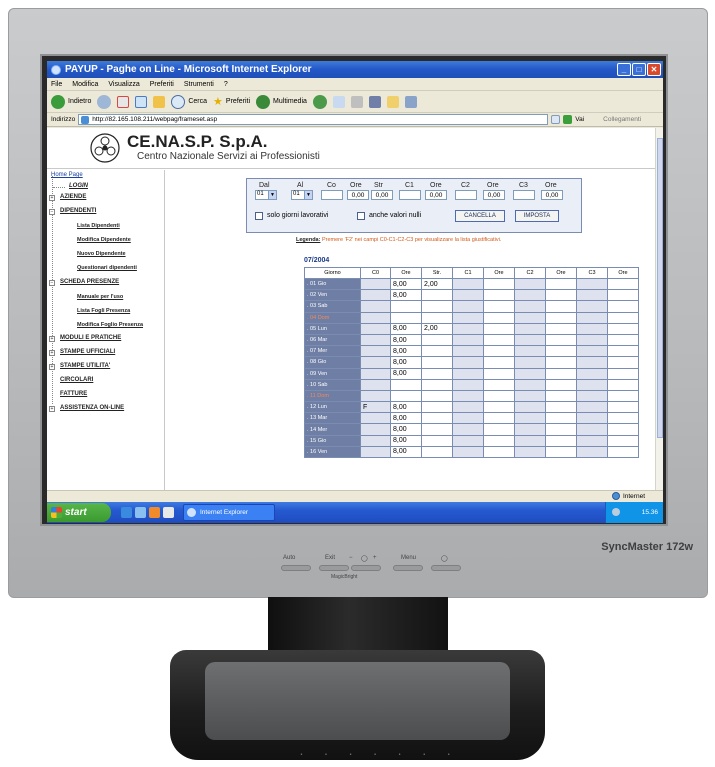 The height and width of the screenshot is (767, 715). I want to click on folder-icon, so click(392, 101).